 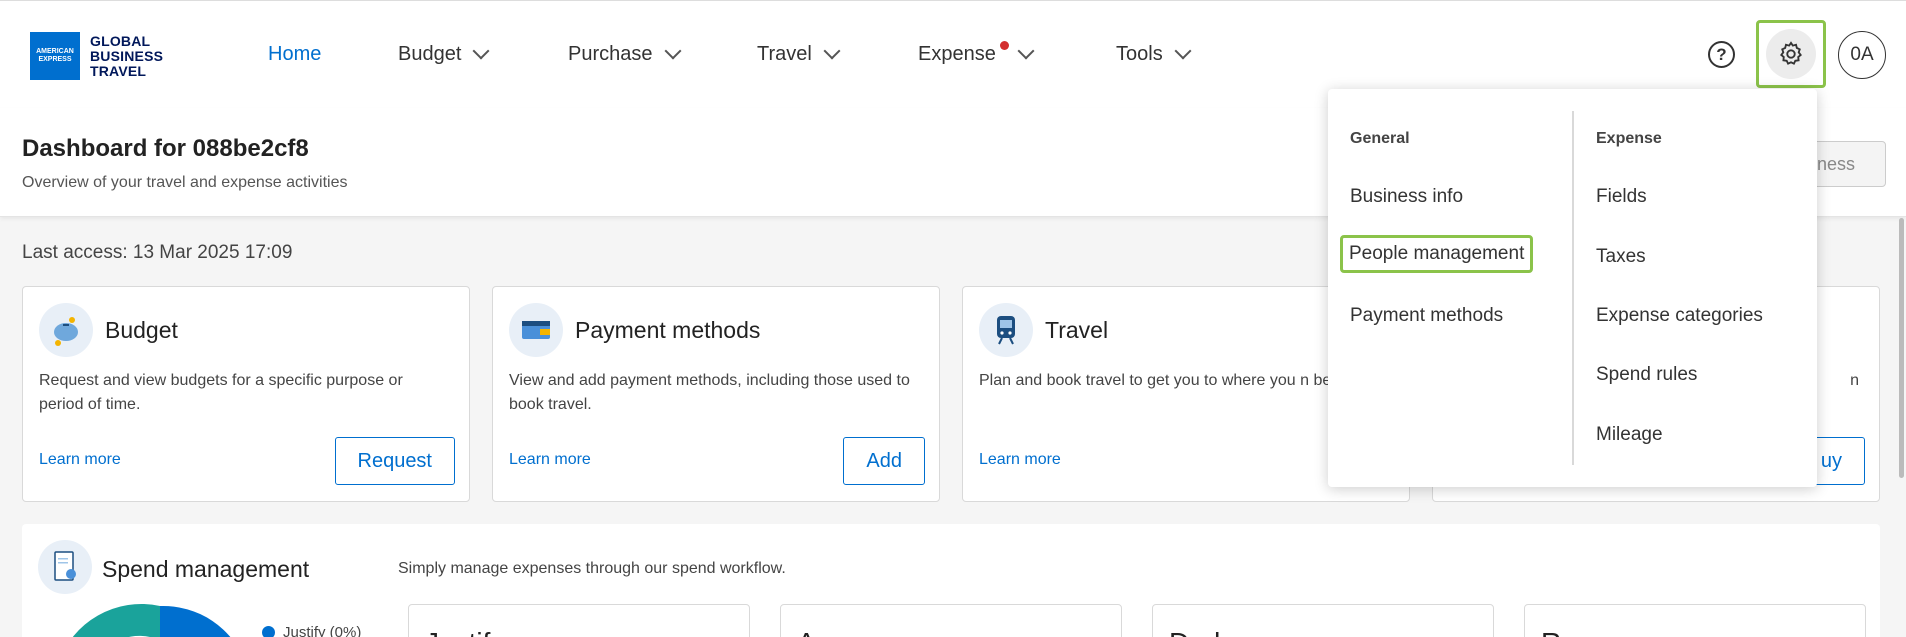 What do you see at coordinates (884, 461) in the screenshot?
I see `add-payment-method-button: Add` at bounding box center [884, 461].